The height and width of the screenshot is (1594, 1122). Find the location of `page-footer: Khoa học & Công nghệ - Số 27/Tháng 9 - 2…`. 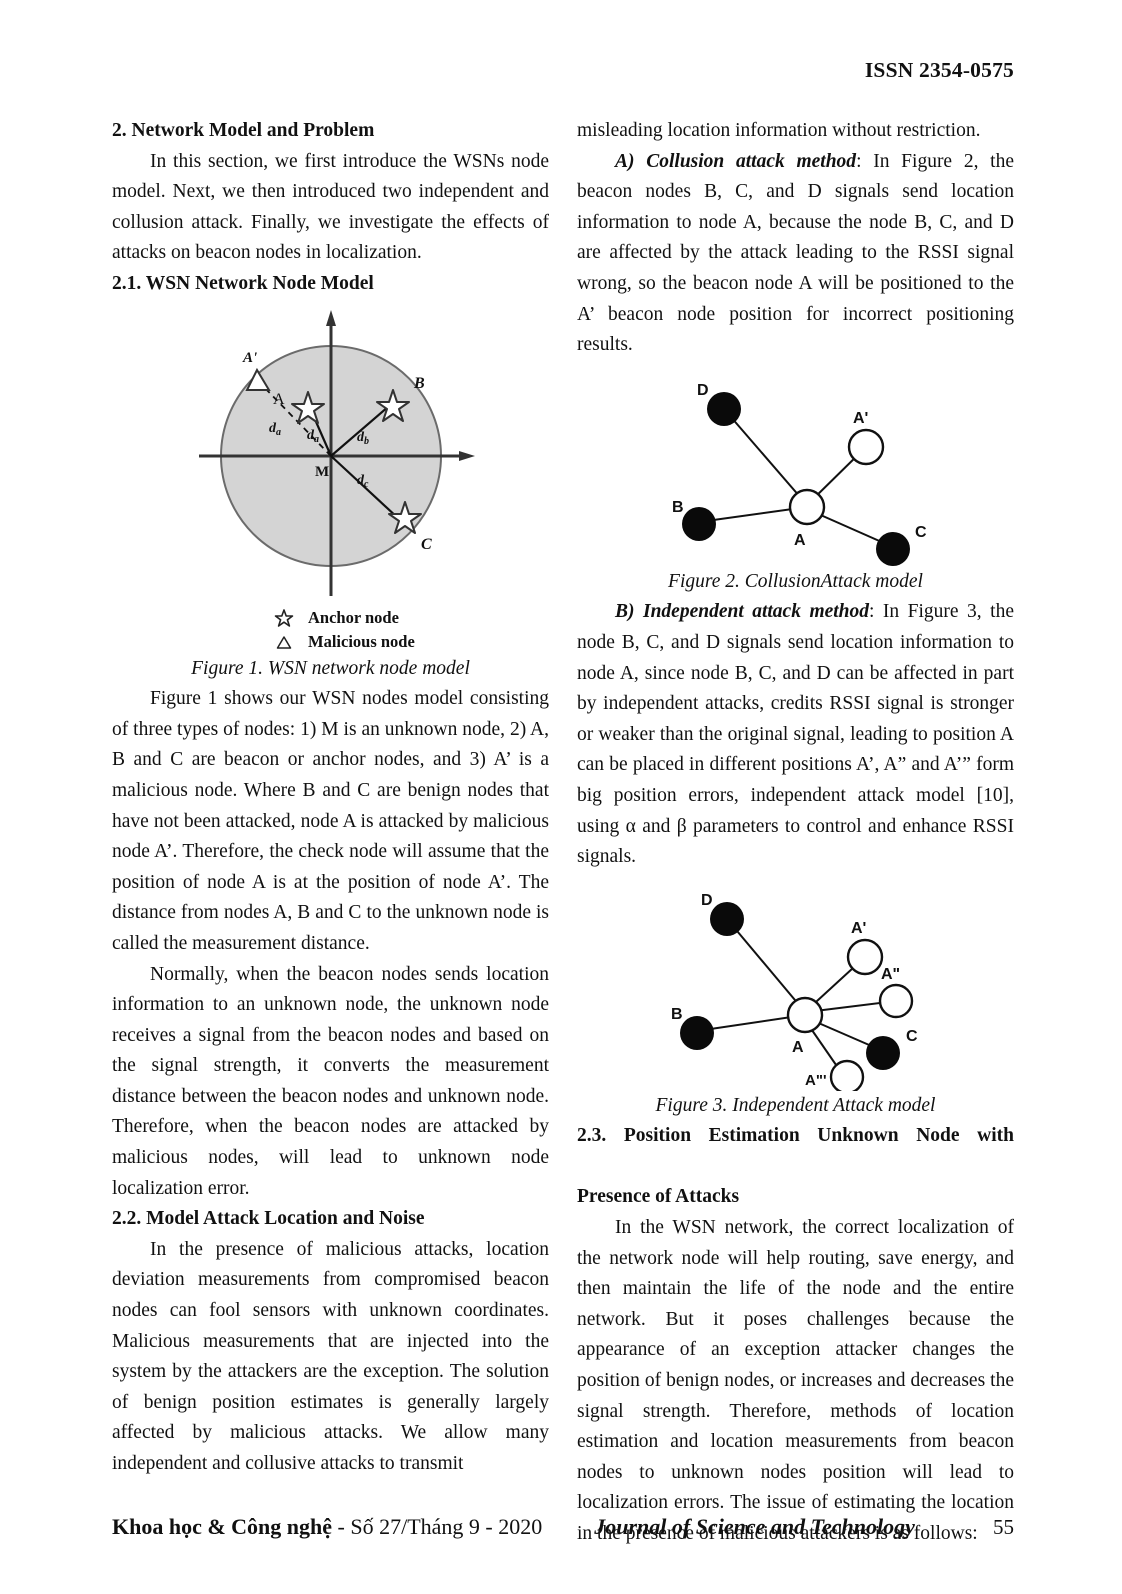

page-footer: Khoa học & Công nghệ - Số 27/Tháng 9 - 2… is located at coordinates (563, 1527).